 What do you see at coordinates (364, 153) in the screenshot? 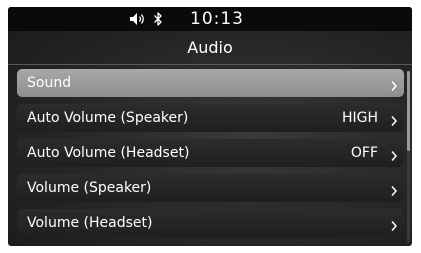
I see `menu-item-value: OFF` at bounding box center [364, 153].